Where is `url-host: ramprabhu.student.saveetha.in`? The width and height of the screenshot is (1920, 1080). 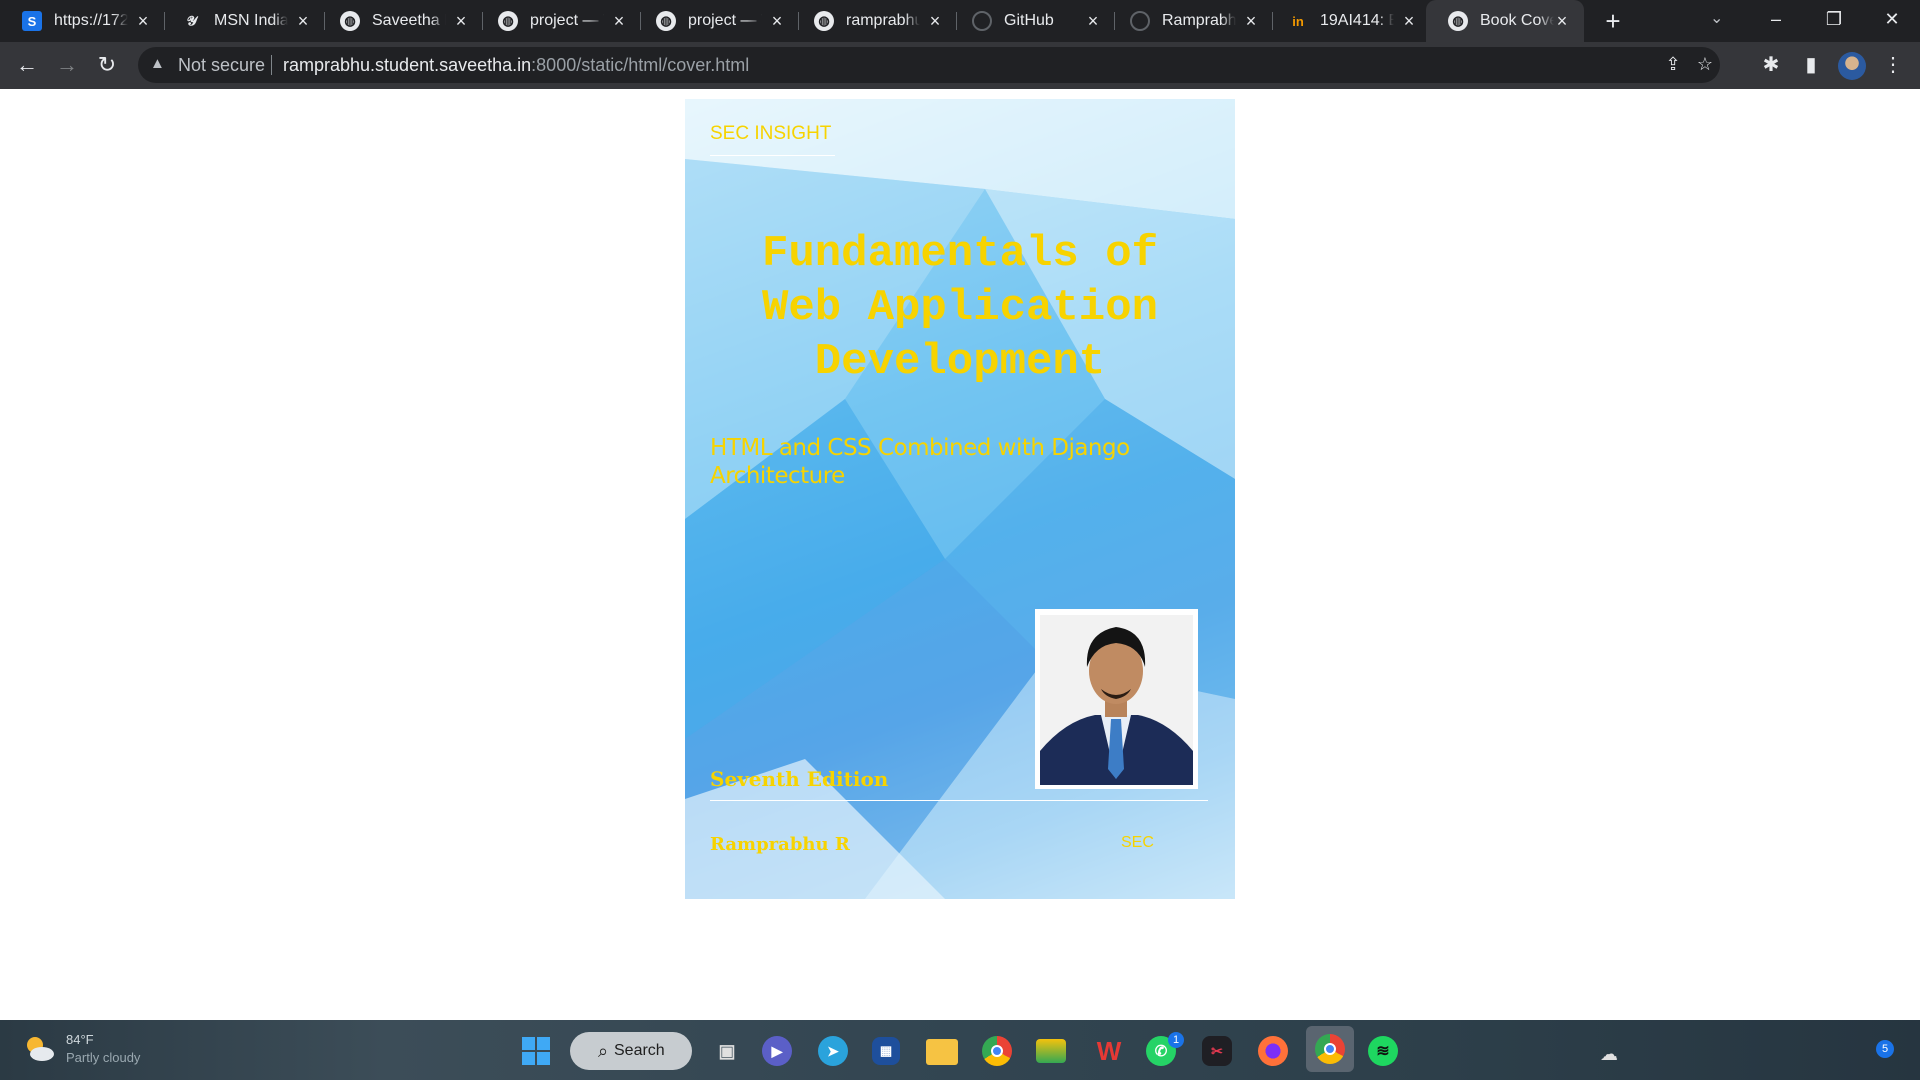 url-host: ramprabhu.student.saveetha.in is located at coordinates (407, 65).